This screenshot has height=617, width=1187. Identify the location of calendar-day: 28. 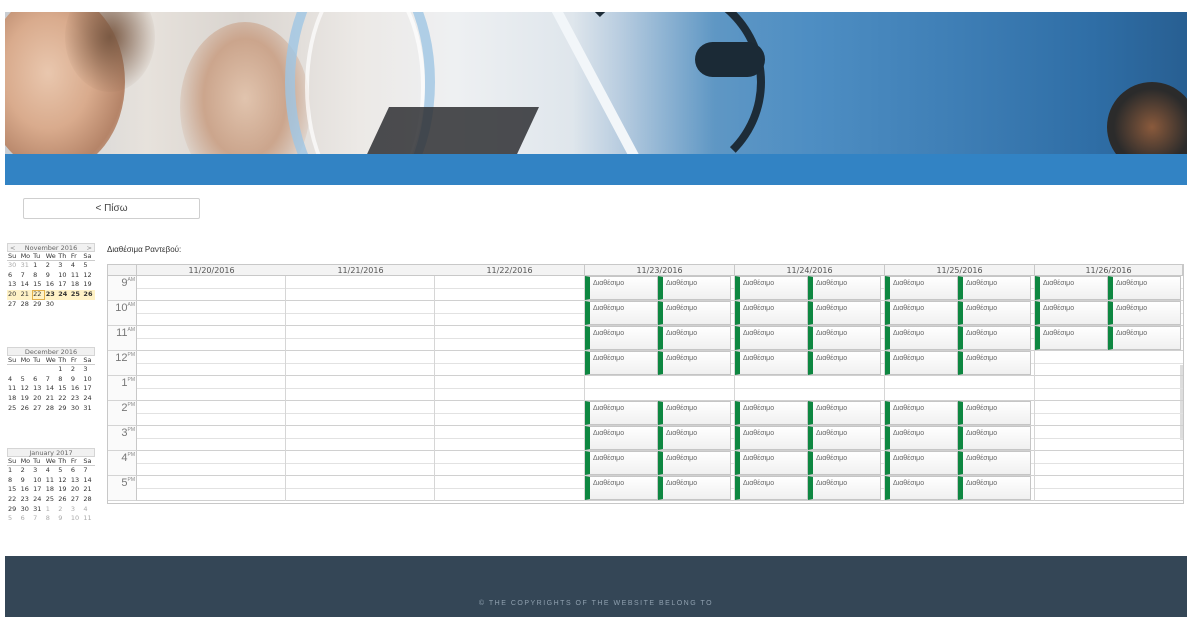
(51, 409).